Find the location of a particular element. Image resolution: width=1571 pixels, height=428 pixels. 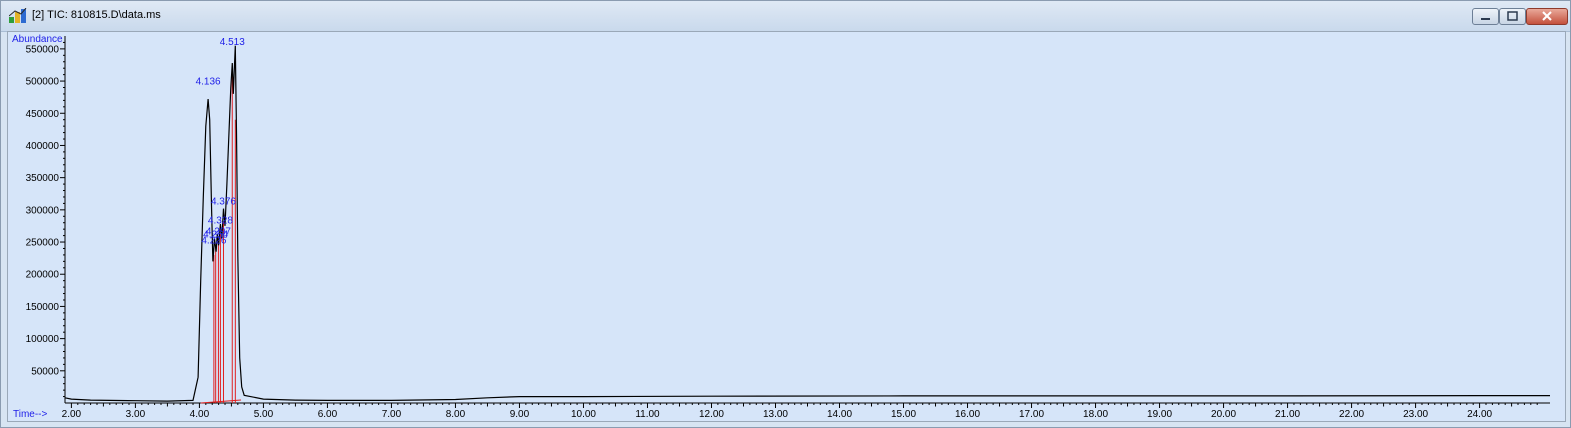

y-tick-label: 500000 is located at coordinates (43, 82).